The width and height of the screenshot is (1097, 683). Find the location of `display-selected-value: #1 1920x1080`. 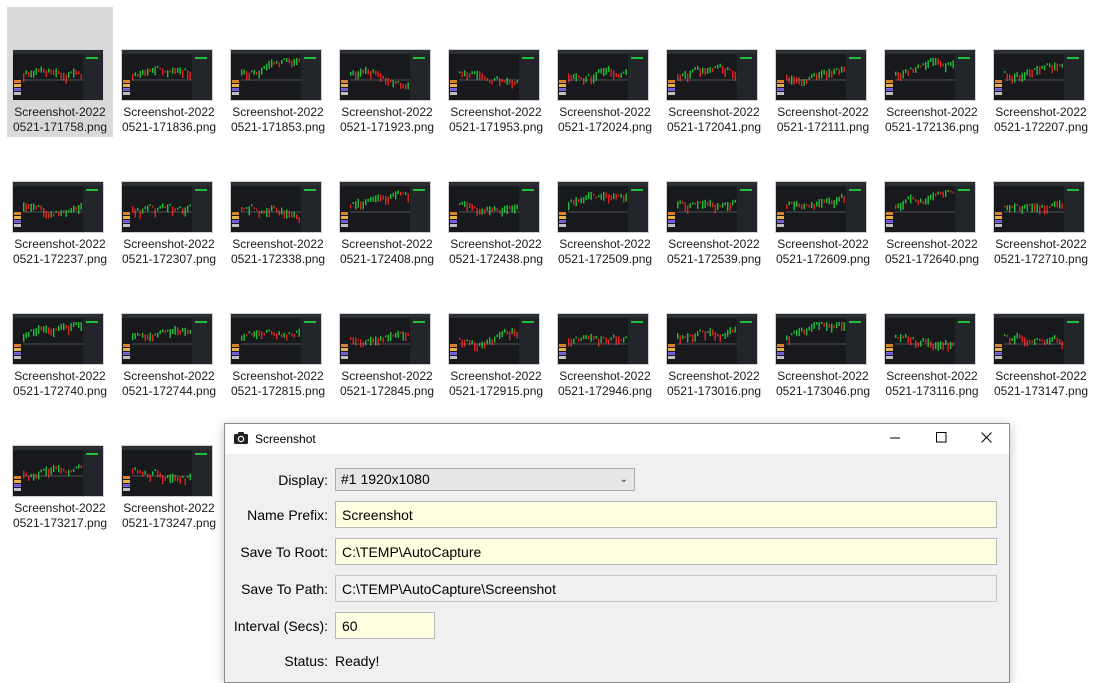

display-selected-value: #1 1920x1080 is located at coordinates (385, 479).